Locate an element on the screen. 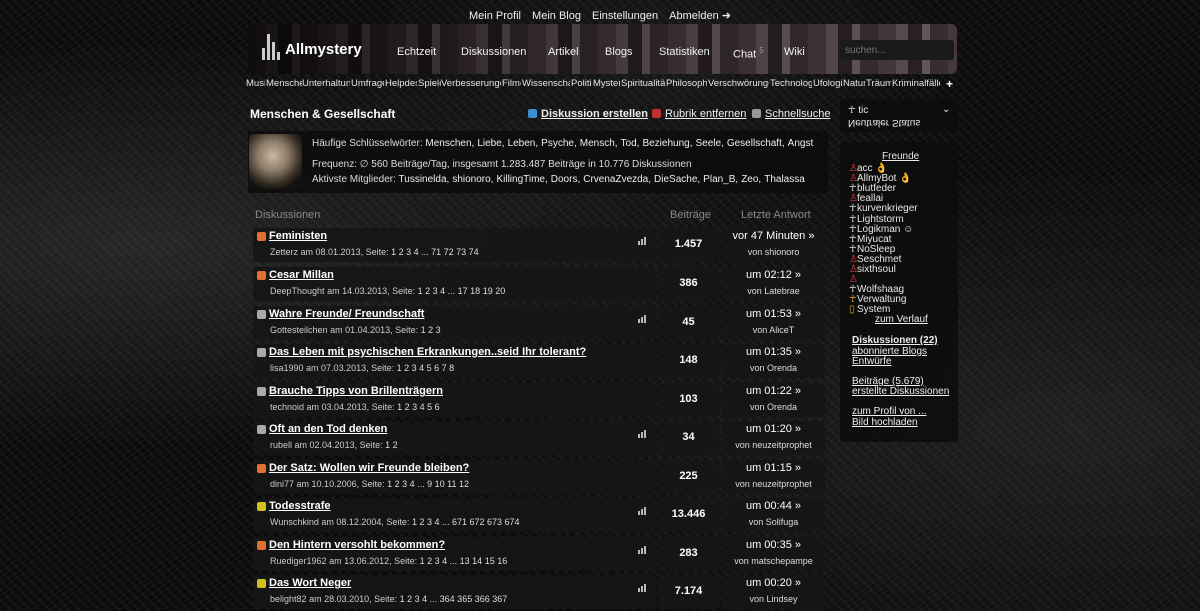  thread-last-time: um 02:12 » is located at coordinates (773, 275).